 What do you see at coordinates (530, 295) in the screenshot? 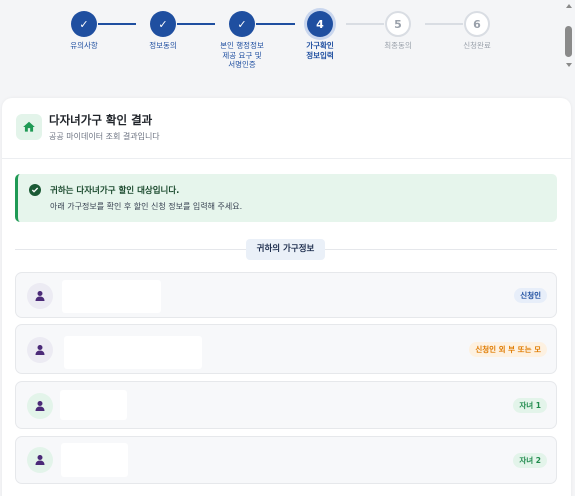
I see `role-badge: 신청인` at bounding box center [530, 295].